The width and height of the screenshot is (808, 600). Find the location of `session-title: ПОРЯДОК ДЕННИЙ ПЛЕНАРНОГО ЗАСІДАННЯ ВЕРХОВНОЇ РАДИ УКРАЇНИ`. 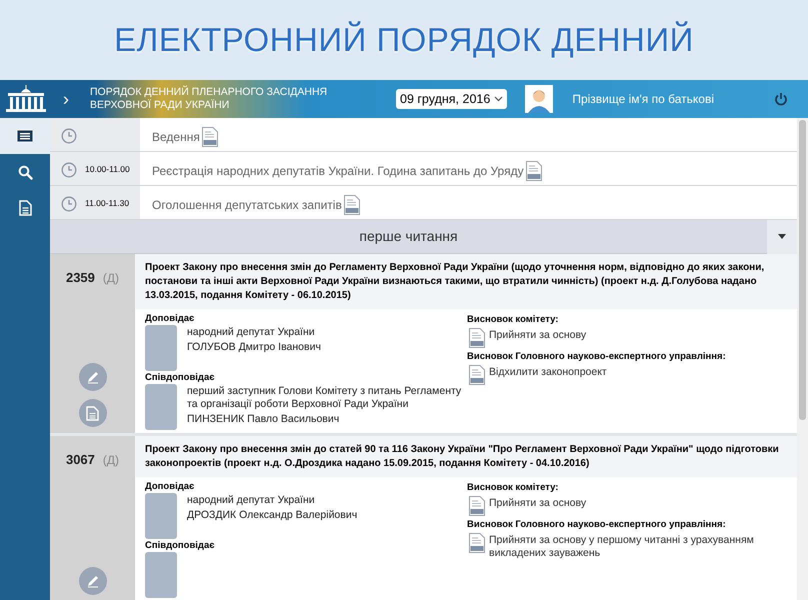

session-title: ПОРЯДОК ДЕННИЙ ПЛЕНАРНОГО ЗАСІДАННЯ ВЕРХОВНОЇ РАДИ УКРАЇНИ is located at coordinates (209, 99).